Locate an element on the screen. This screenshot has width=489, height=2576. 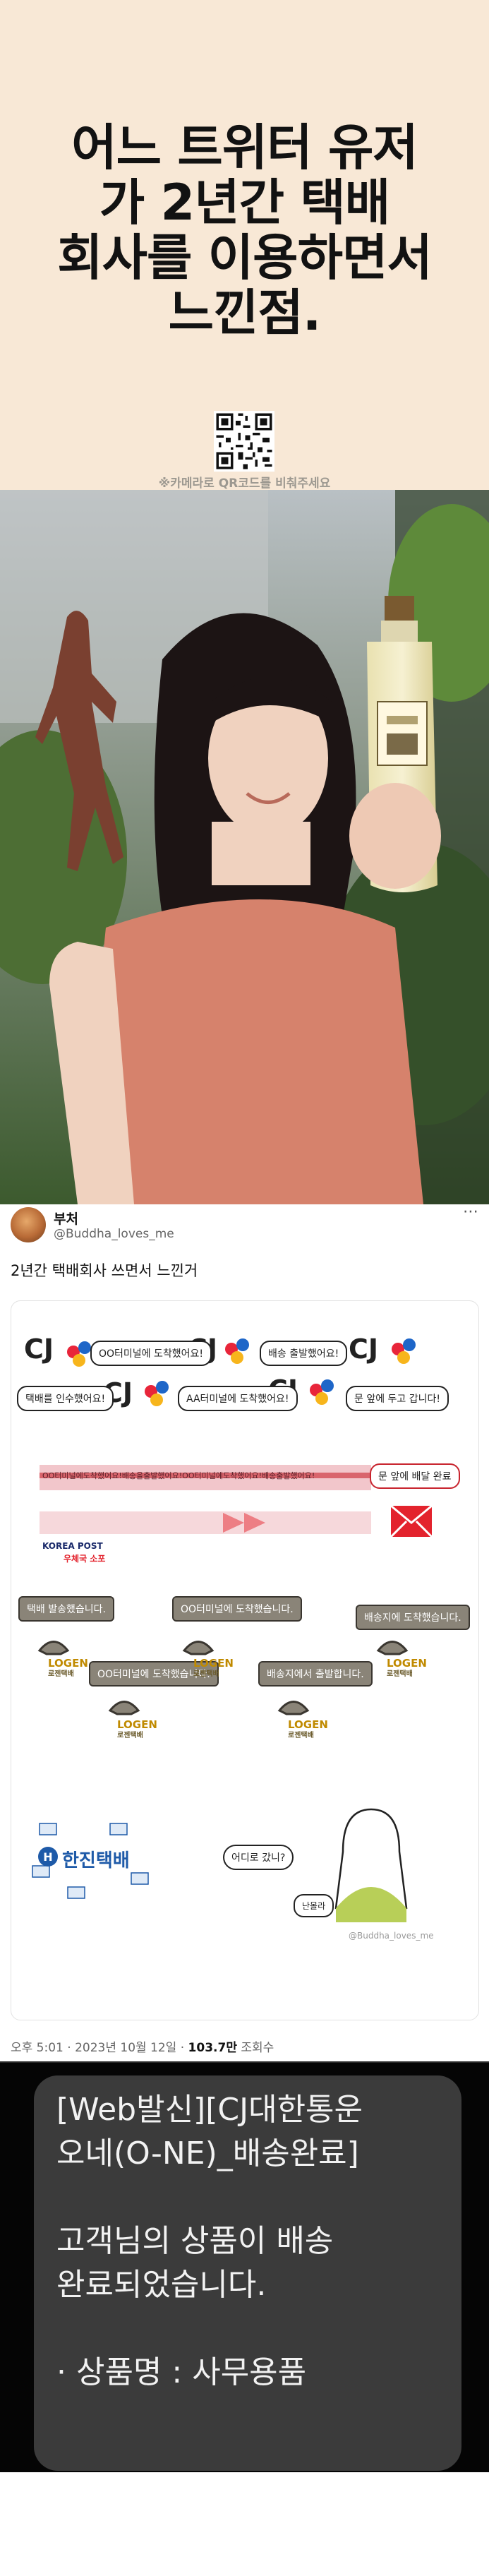
logen-sign: 배송지에 도착했습니다. is located at coordinates (413, 1617).